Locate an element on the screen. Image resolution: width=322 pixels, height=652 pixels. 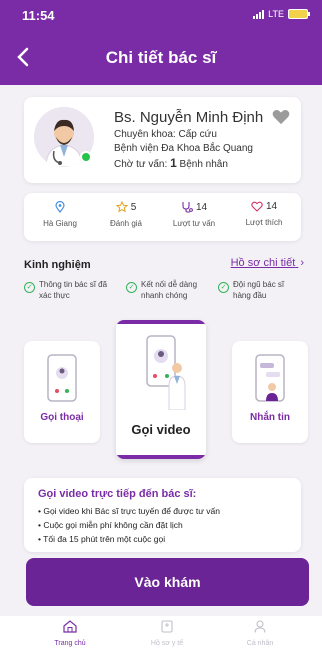
voice-call-option: Gọi thoại is located at coordinates (62, 392).